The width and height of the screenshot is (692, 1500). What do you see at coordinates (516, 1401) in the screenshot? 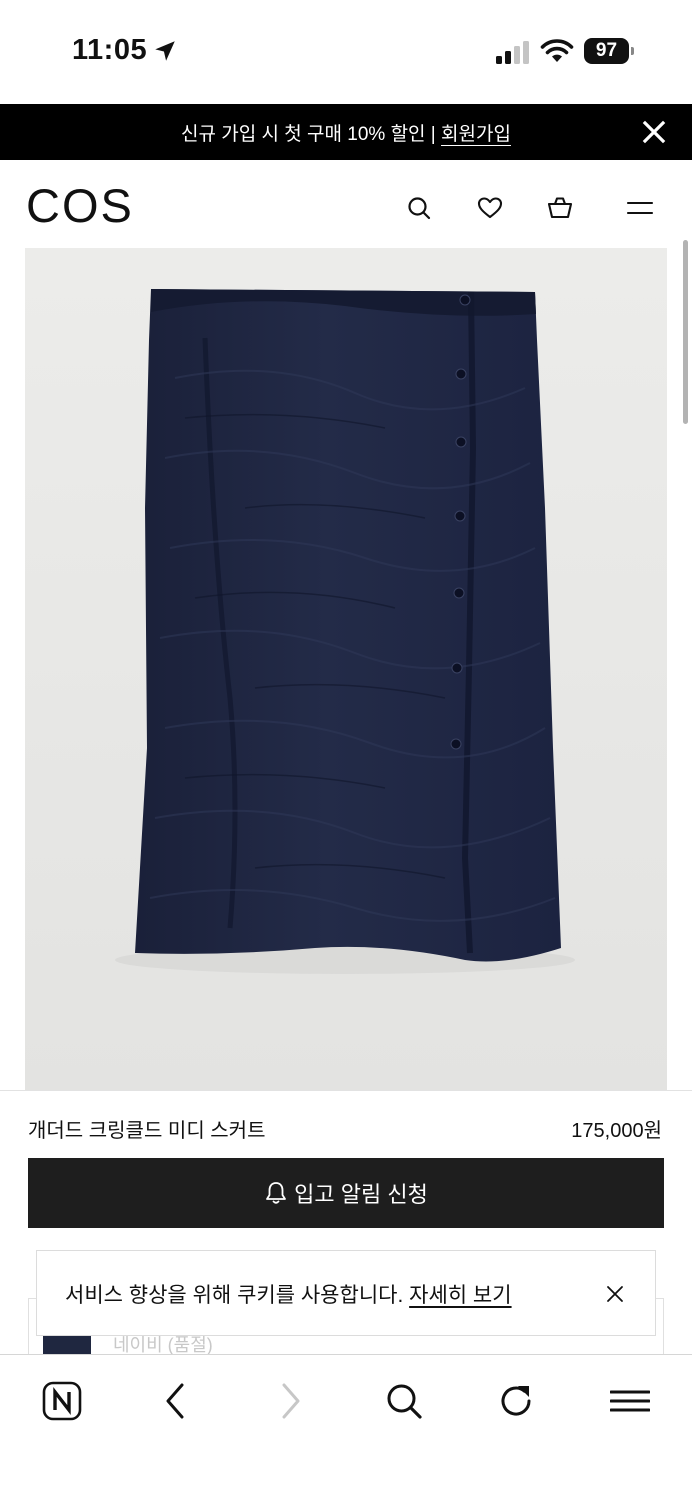
I see `refresh-icon` at bounding box center [516, 1401].